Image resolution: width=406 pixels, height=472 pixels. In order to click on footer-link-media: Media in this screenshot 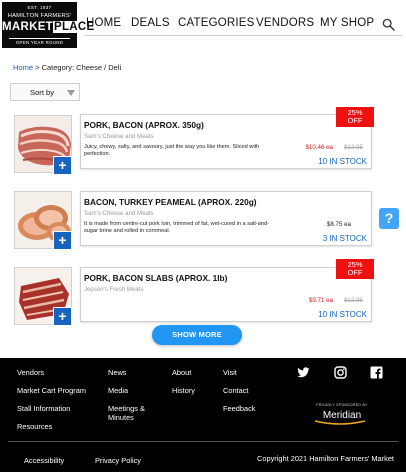, I will do `click(118, 390)`.